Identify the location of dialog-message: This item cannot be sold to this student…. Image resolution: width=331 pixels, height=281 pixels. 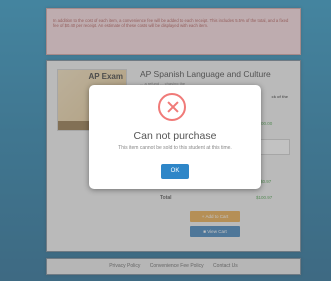
(175, 148).